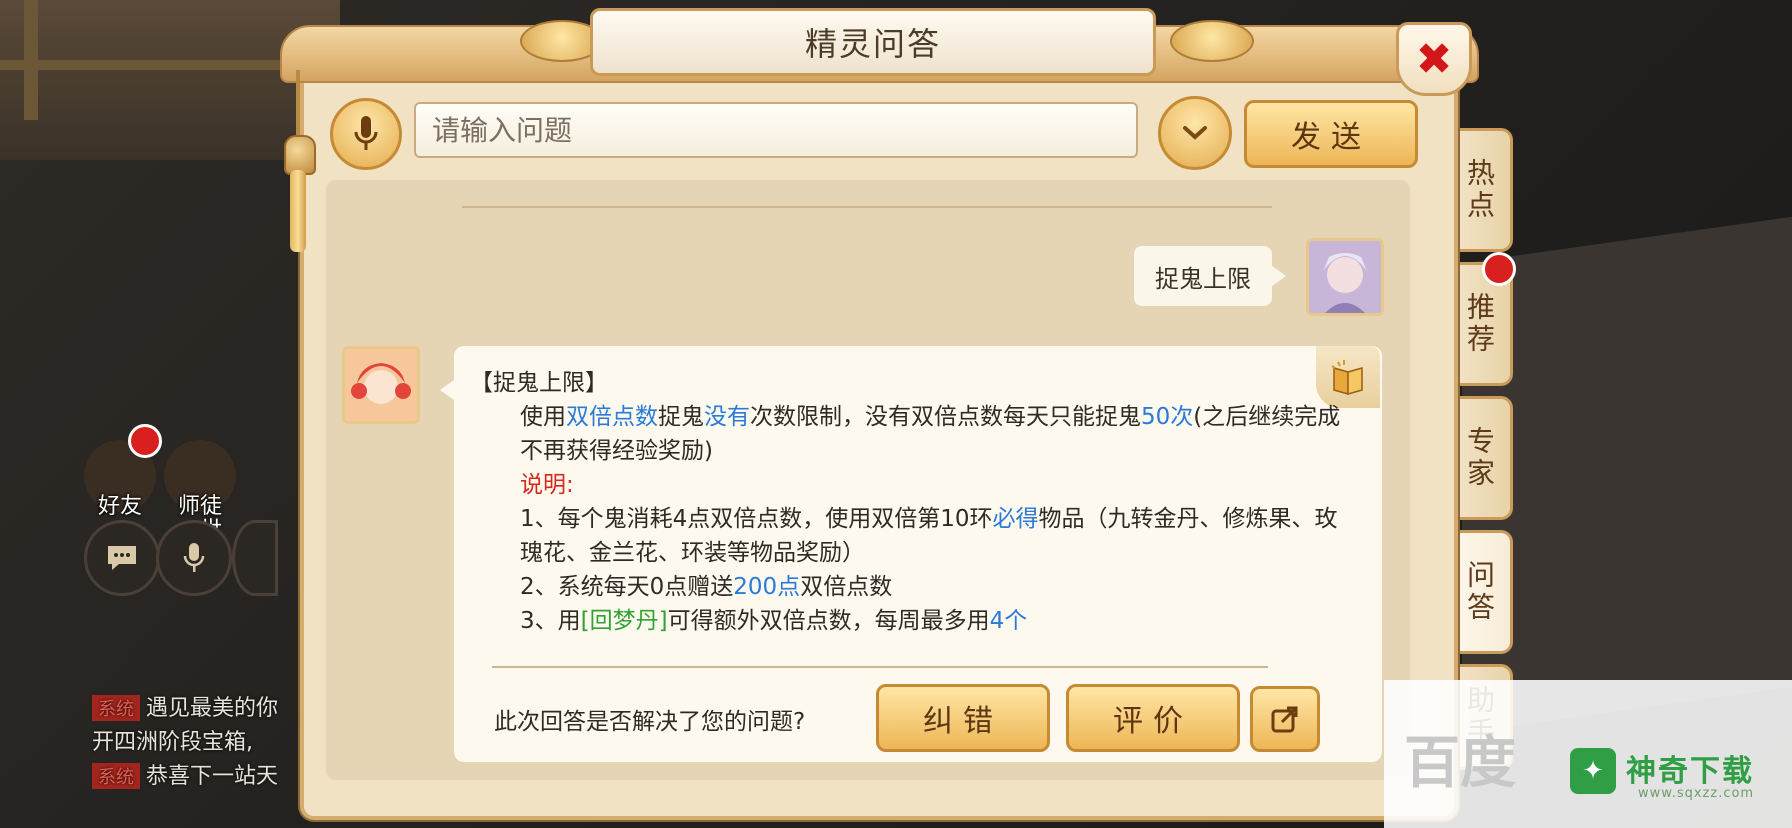 The height and width of the screenshot is (828, 1792). What do you see at coordinates (1016, 519) in the screenshot?
I see `link-must-get: 必得` at bounding box center [1016, 519].